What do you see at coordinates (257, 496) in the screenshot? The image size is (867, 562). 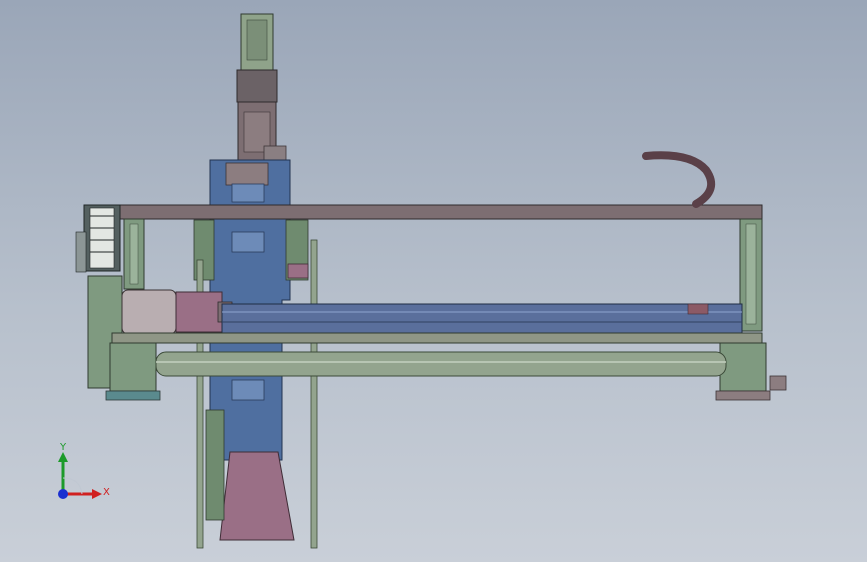 I see `lower-housing` at bounding box center [257, 496].